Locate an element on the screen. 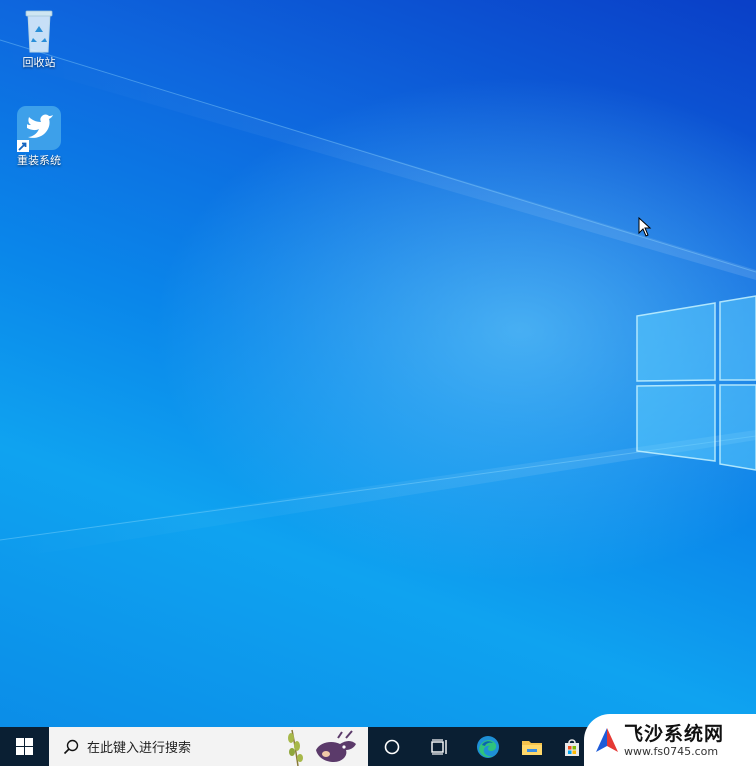 Image resolution: width=756 pixels, height=766 pixels. taskbar-search-box: 在此键入进行搜索 is located at coordinates (208, 746).